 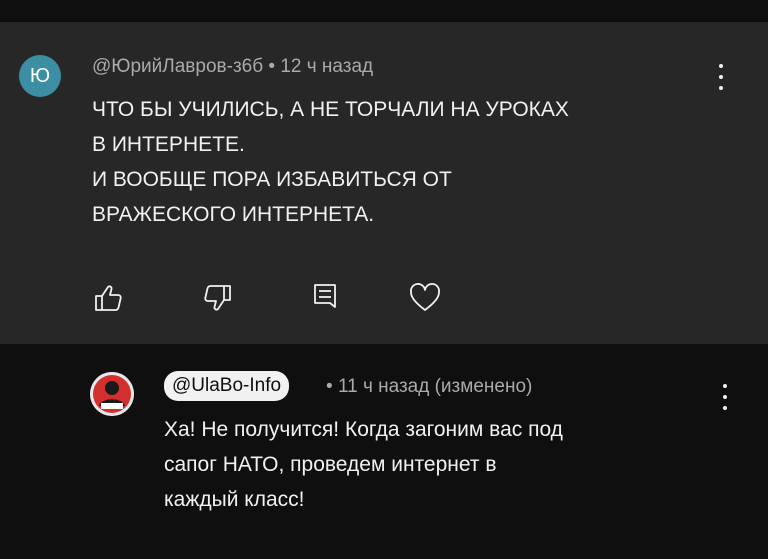 What do you see at coordinates (425, 298) in the screenshot?
I see `heart-icon` at bounding box center [425, 298].